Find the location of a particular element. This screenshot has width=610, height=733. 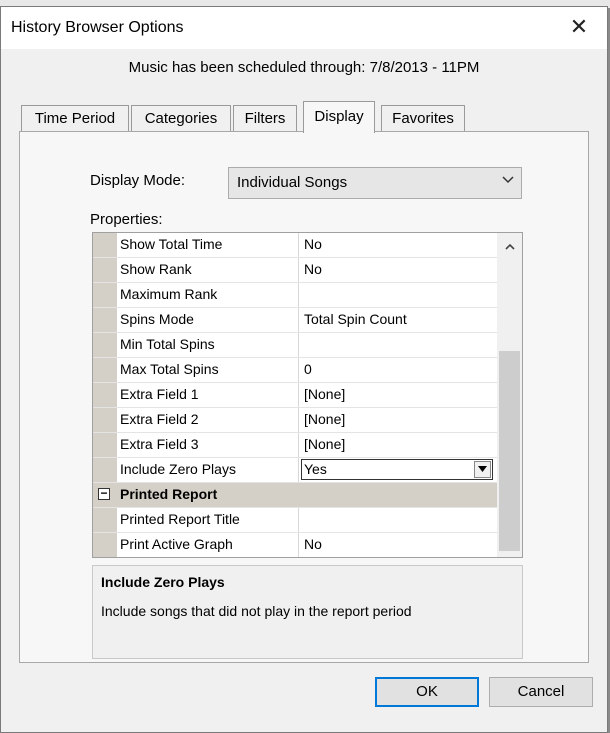

property-name: Printed Report Title is located at coordinates (180, 519).